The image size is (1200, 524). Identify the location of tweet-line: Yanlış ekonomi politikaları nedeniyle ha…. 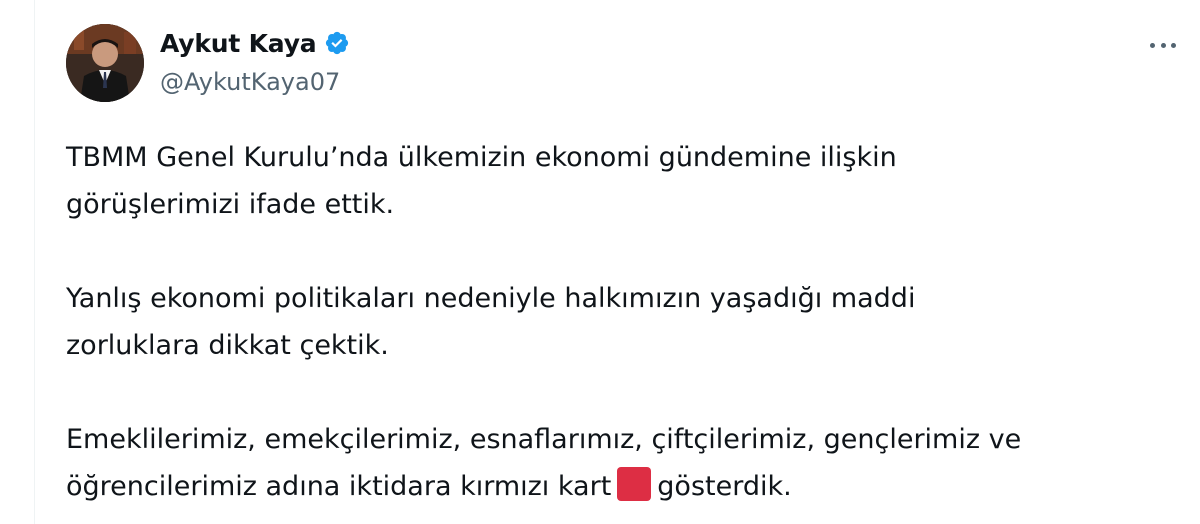
(491, 298).